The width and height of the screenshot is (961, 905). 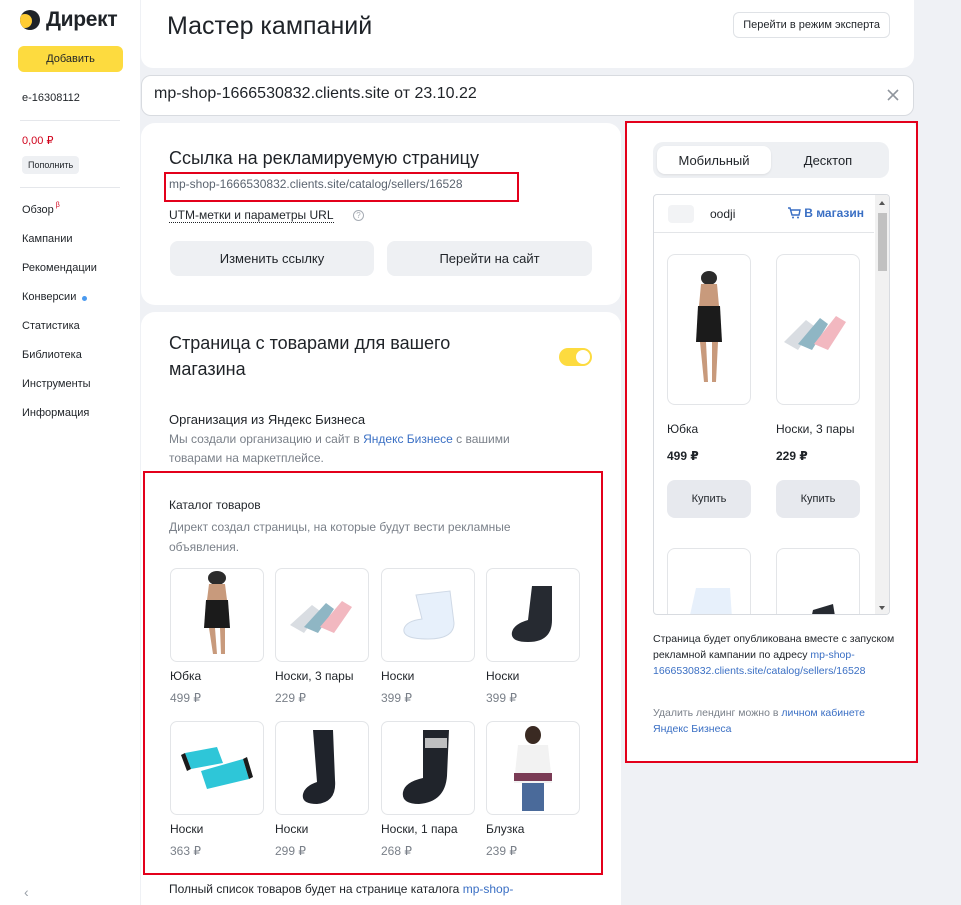 I want to click on scrollbar, so click(x=882, y=404).